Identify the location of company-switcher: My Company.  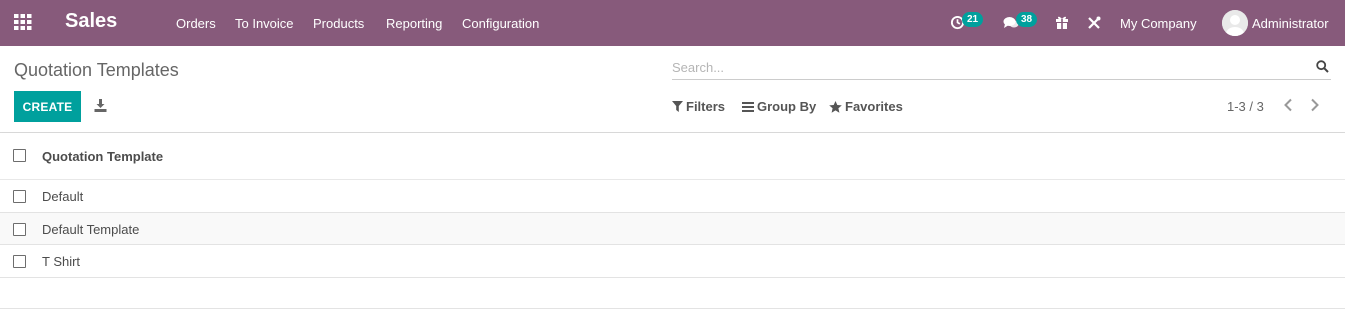
(1158, 23).